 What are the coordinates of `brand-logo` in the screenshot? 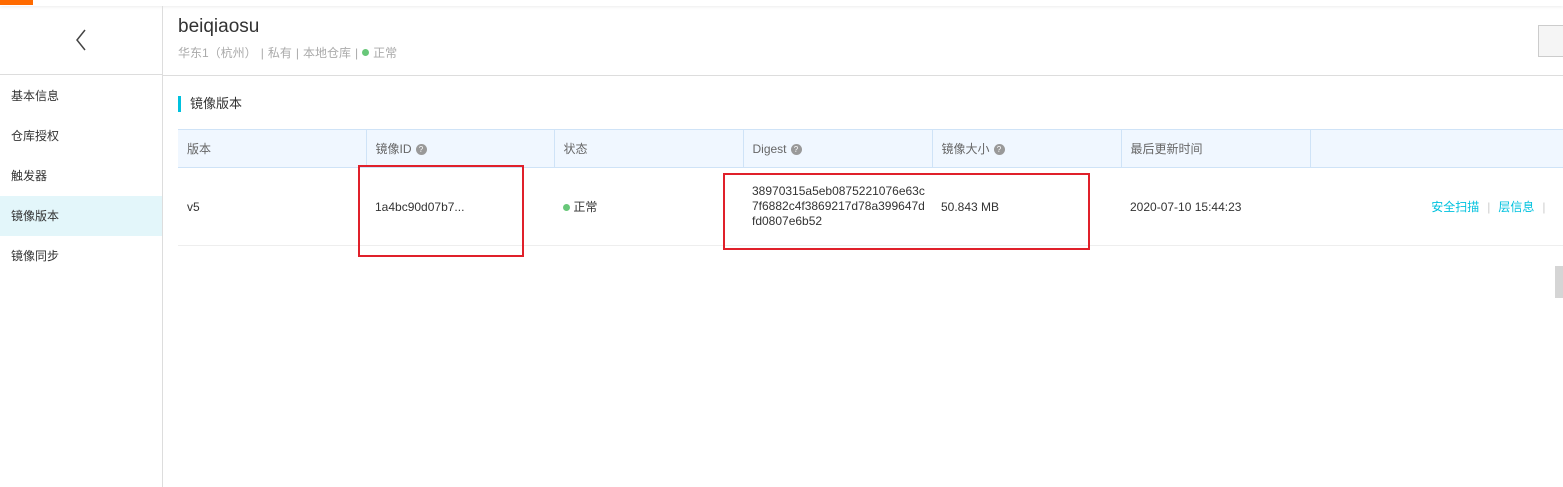 It's located at (16, 2).